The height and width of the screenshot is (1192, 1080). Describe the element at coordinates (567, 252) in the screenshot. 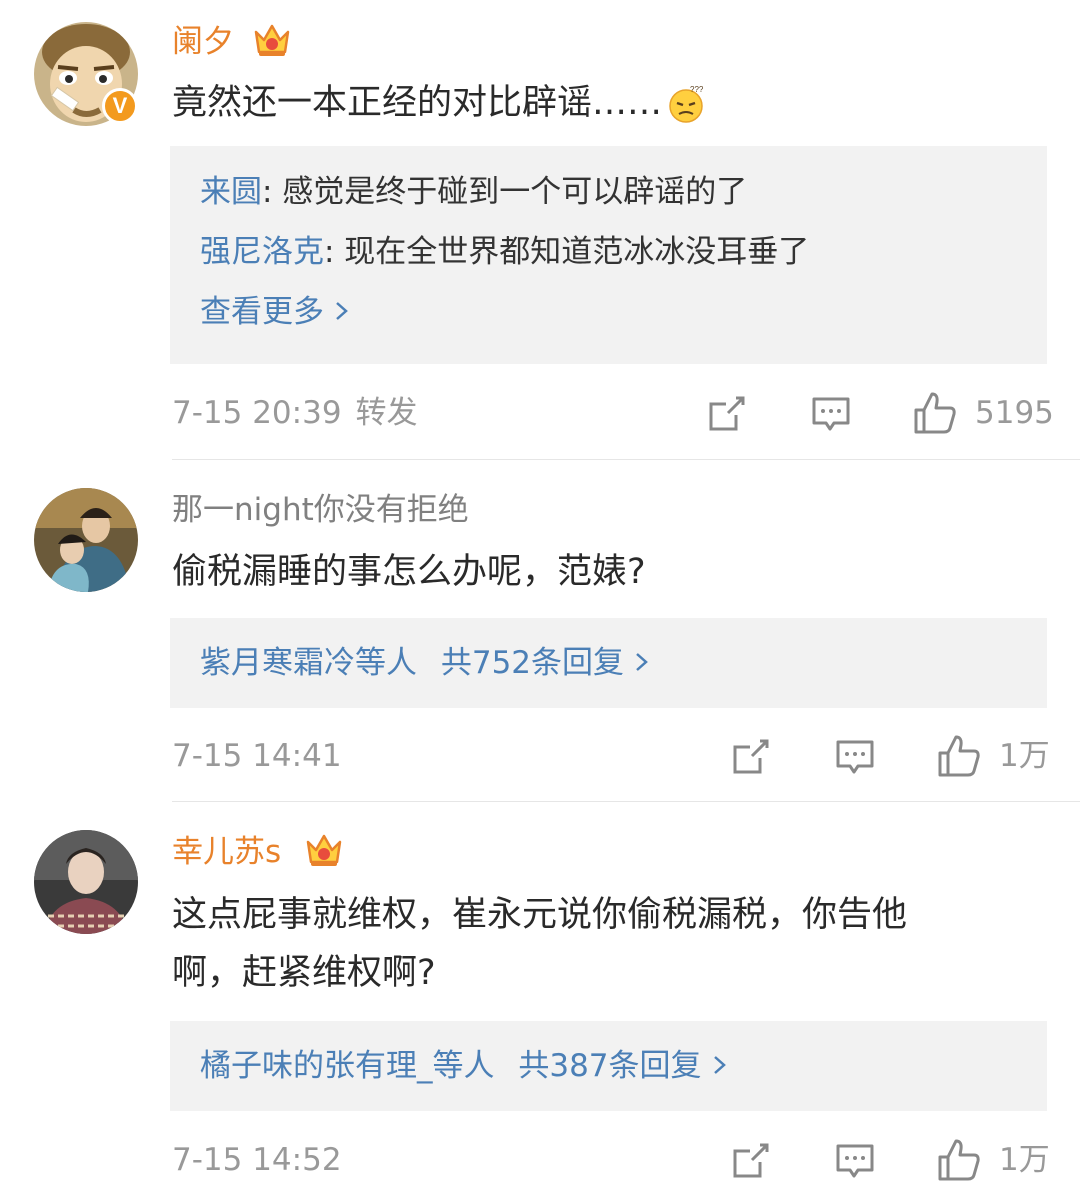

I see `reply-text: : 现在全世界都知道范冰冰没耳垂了` at that location.